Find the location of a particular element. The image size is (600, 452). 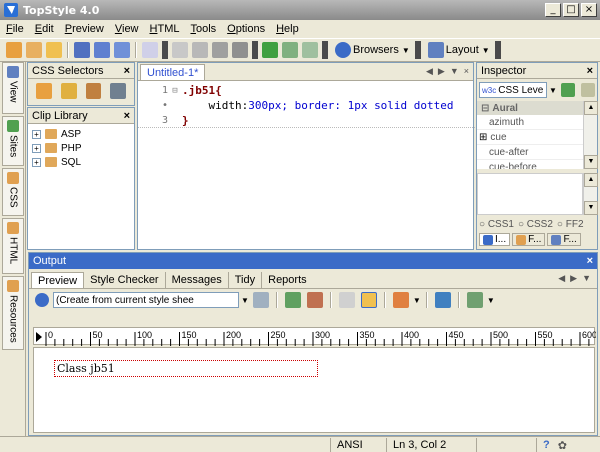

property-cue-before: cue-before is located at coordinates (530, 165).